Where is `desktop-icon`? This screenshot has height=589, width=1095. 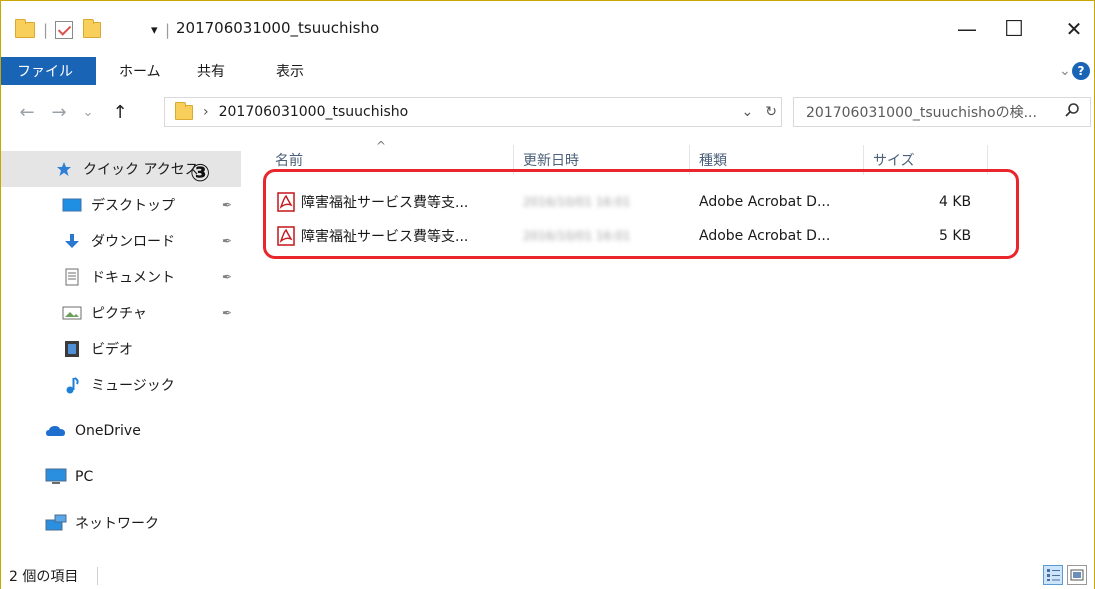
desktop-icon is located at coordinates (72, 205).